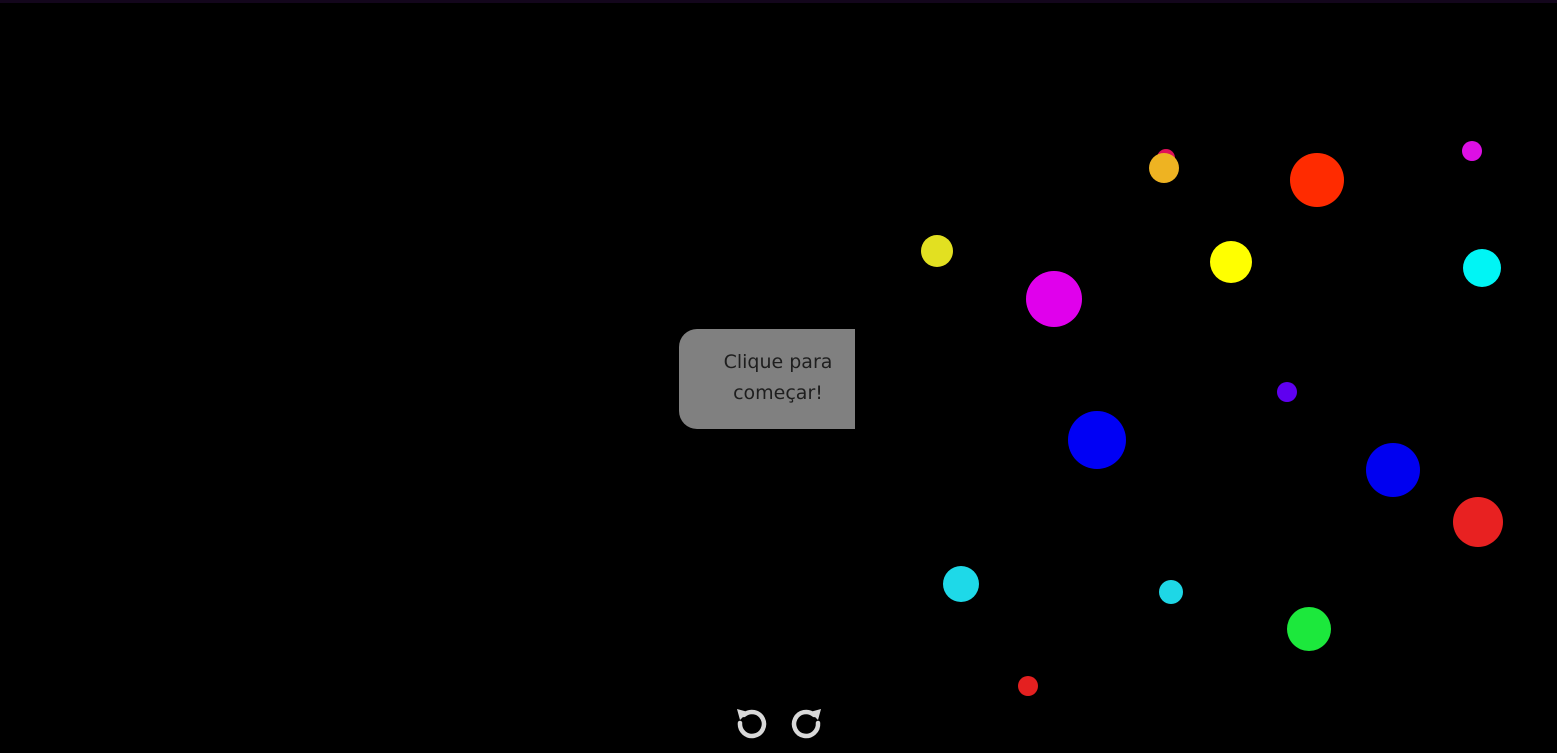 The width and height of the screenshot is (1557, 753). I want to click on undo-icon, so click(752, 724).